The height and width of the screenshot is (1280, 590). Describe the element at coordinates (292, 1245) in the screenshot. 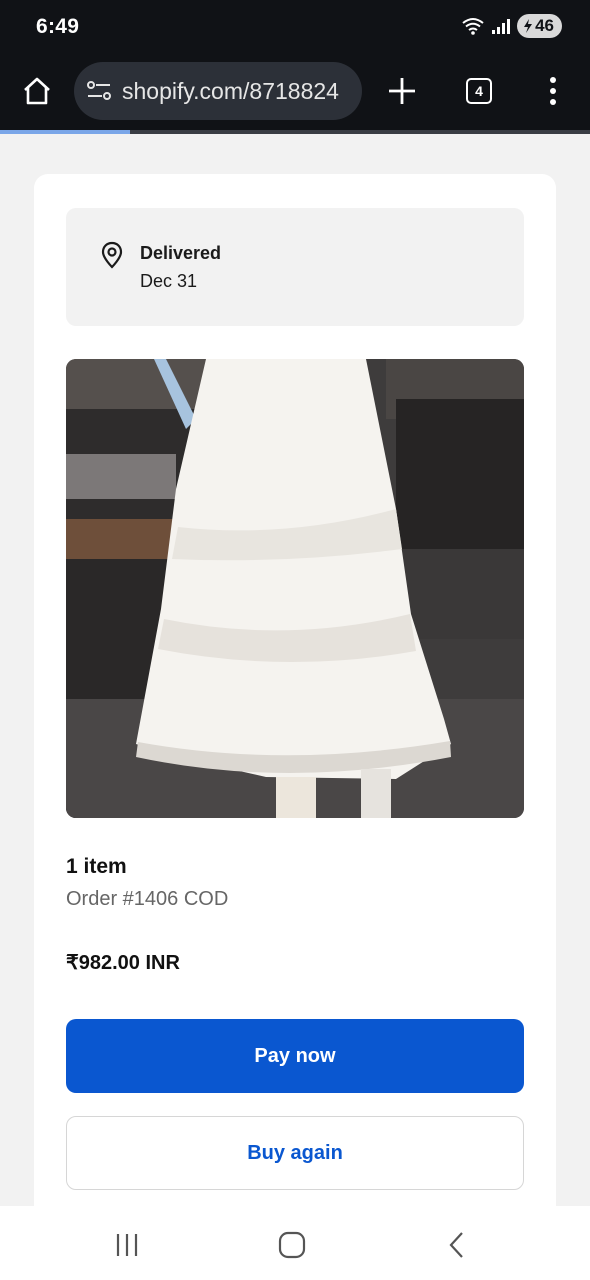

I see `nav-home-icon` at that location.